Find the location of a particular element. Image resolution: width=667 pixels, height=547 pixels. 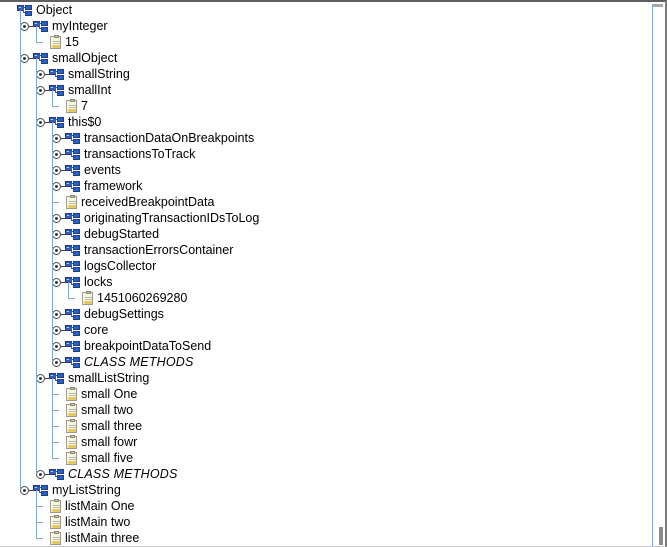

tree-node-label: framework is located at coordinates (113, 186).